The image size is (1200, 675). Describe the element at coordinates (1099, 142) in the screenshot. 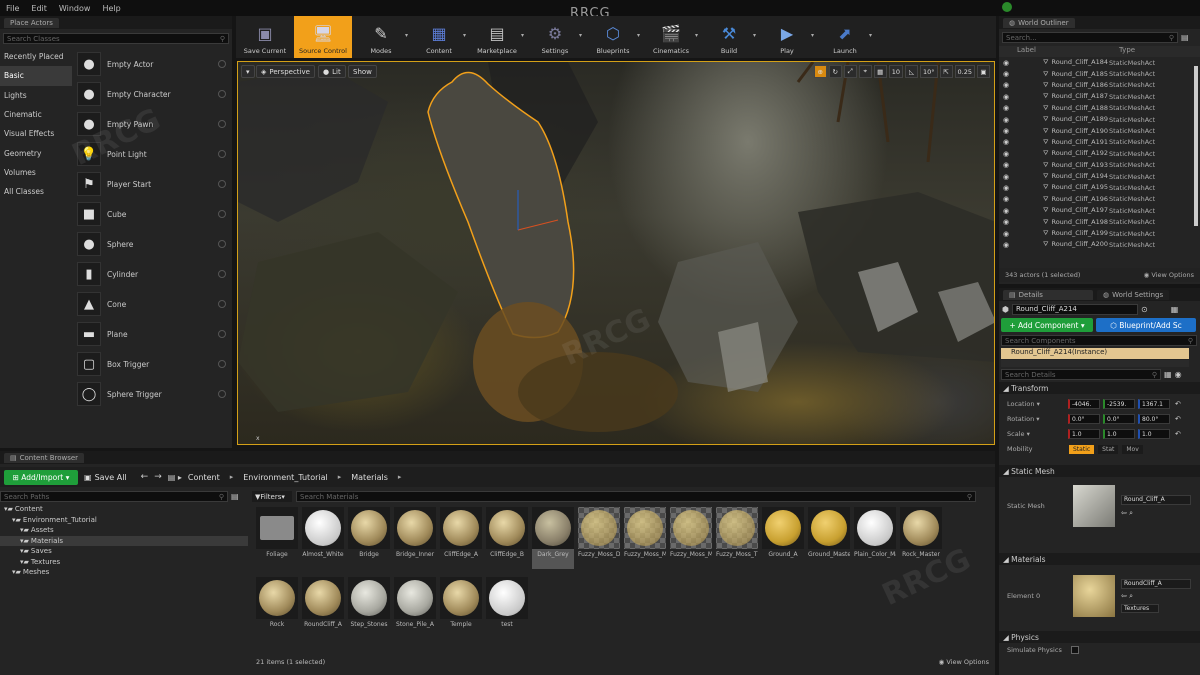

I see `outliner-row: ◉ ⛛ Round_Cliff_A191 StaticMeshAct` at that location.